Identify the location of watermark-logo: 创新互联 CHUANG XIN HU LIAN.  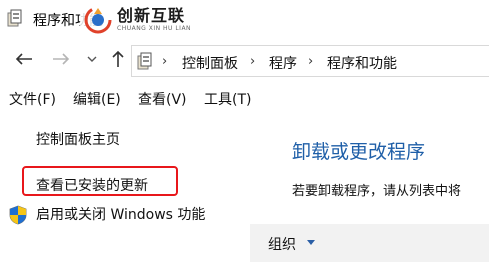
(140, 20).